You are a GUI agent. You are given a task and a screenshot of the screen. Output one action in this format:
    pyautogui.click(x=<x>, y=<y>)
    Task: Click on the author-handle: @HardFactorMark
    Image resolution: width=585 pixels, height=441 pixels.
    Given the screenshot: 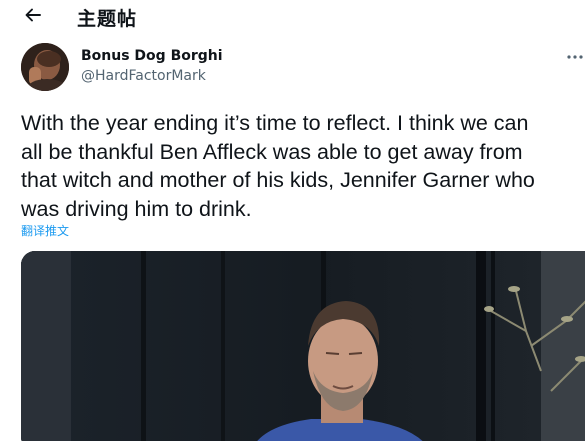 What is the action you would take?
    pyautogui.click(x=143, y=76)
    